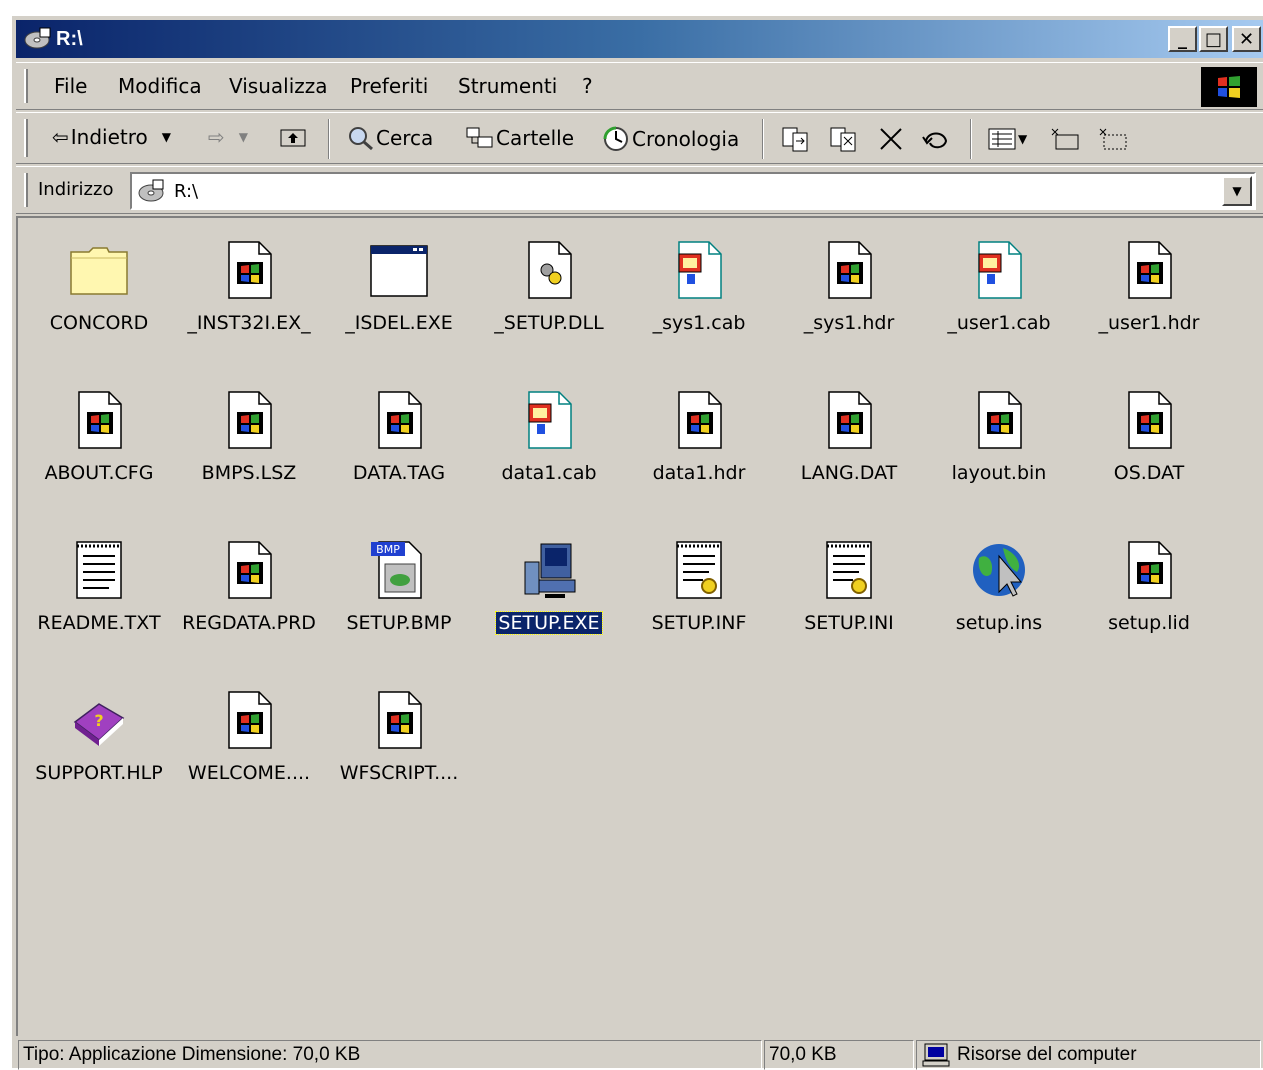 Image resolution: width=1263 pixels, height=1070 pixels. I want to click on disconnect-drive-button, so click(1113, 139).